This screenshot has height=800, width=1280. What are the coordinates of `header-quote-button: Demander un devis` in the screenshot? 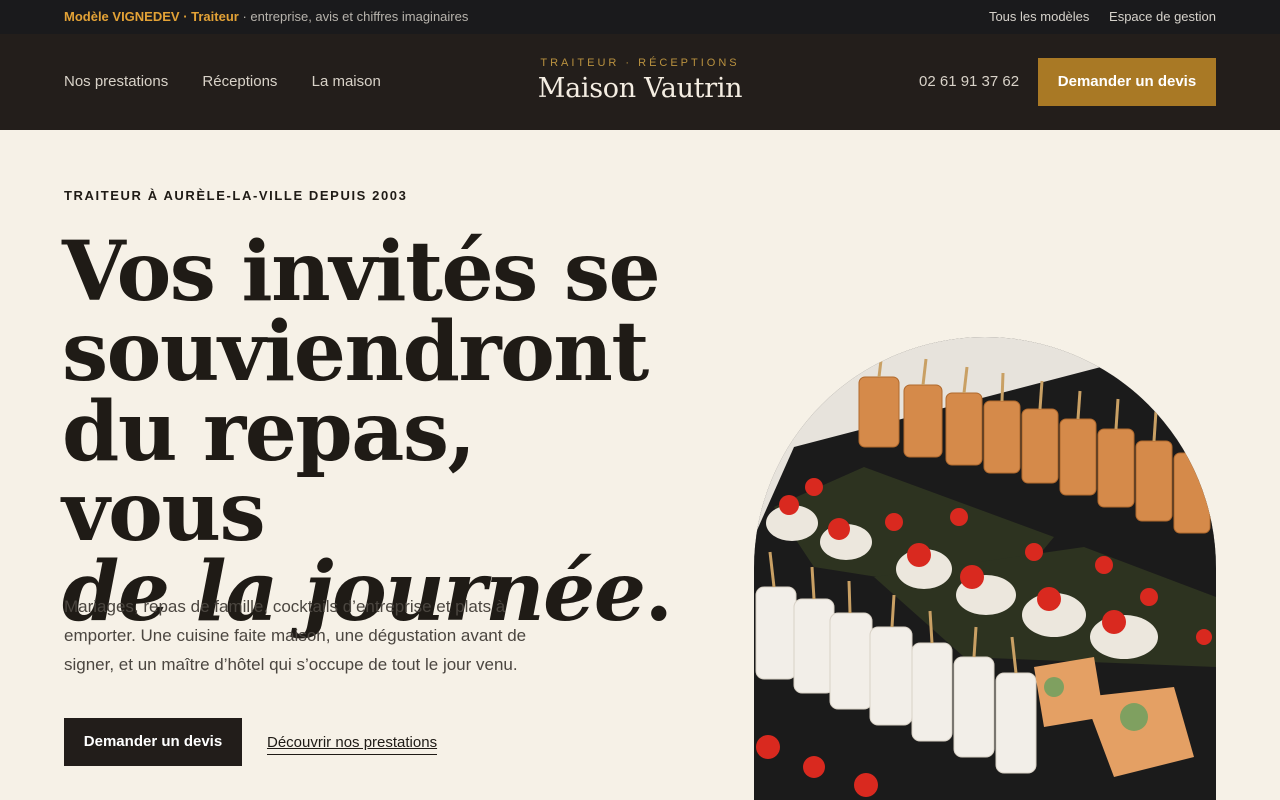 It's located at (1127, 82).